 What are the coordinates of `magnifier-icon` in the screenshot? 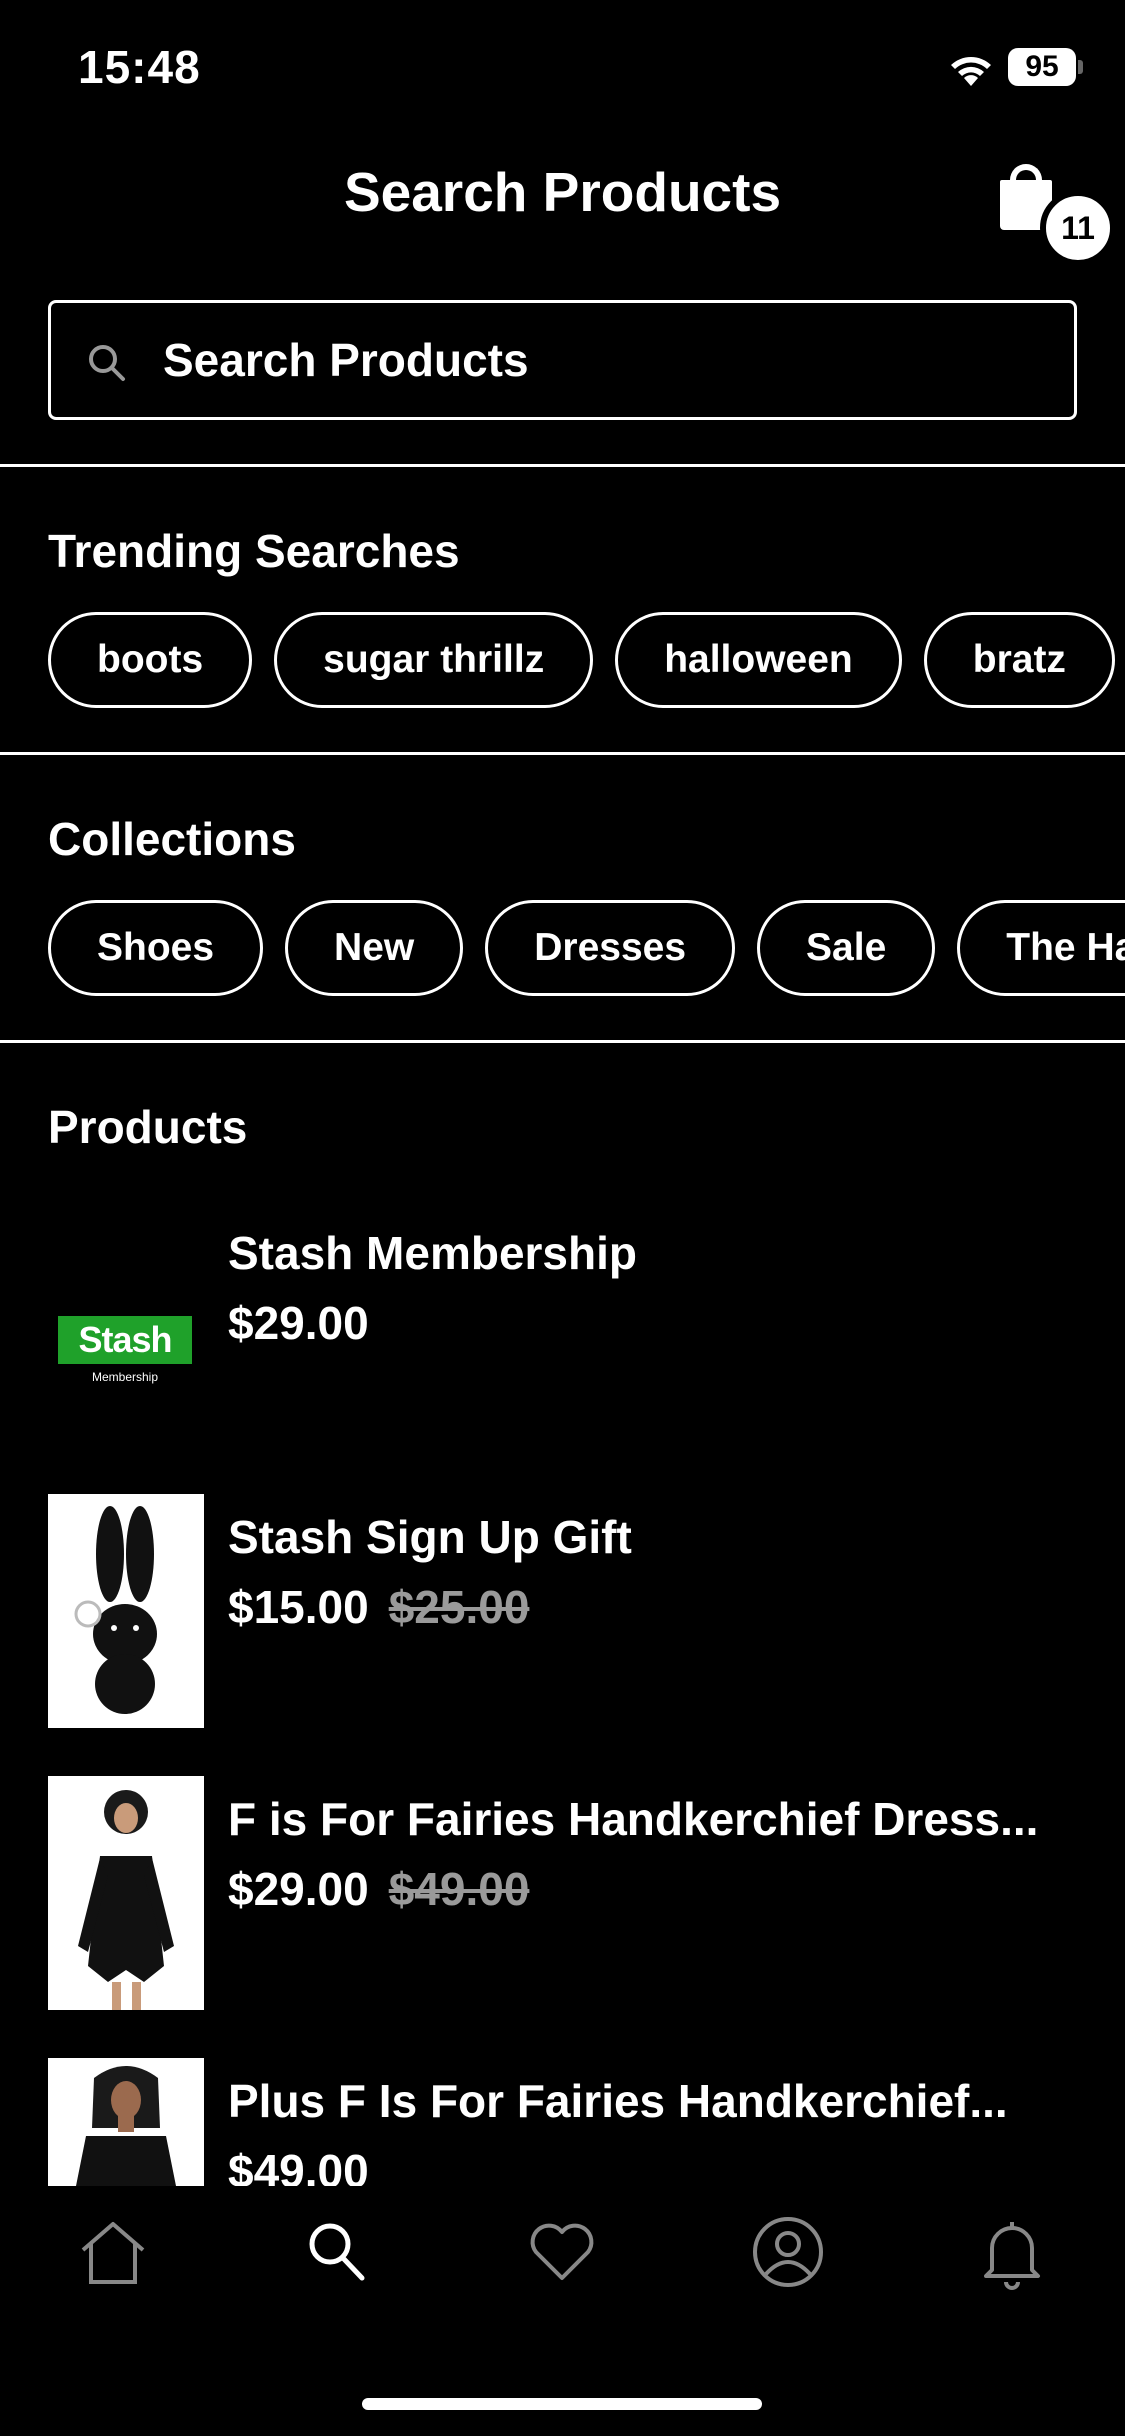 It's located at (107, 363).